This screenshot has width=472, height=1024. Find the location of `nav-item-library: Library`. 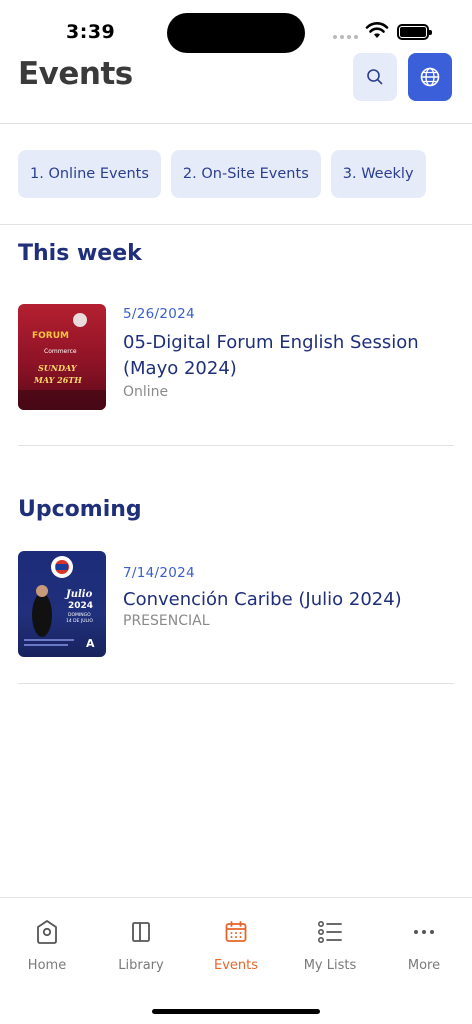

nav-item-library: Library is located at coordinates (141, 945).